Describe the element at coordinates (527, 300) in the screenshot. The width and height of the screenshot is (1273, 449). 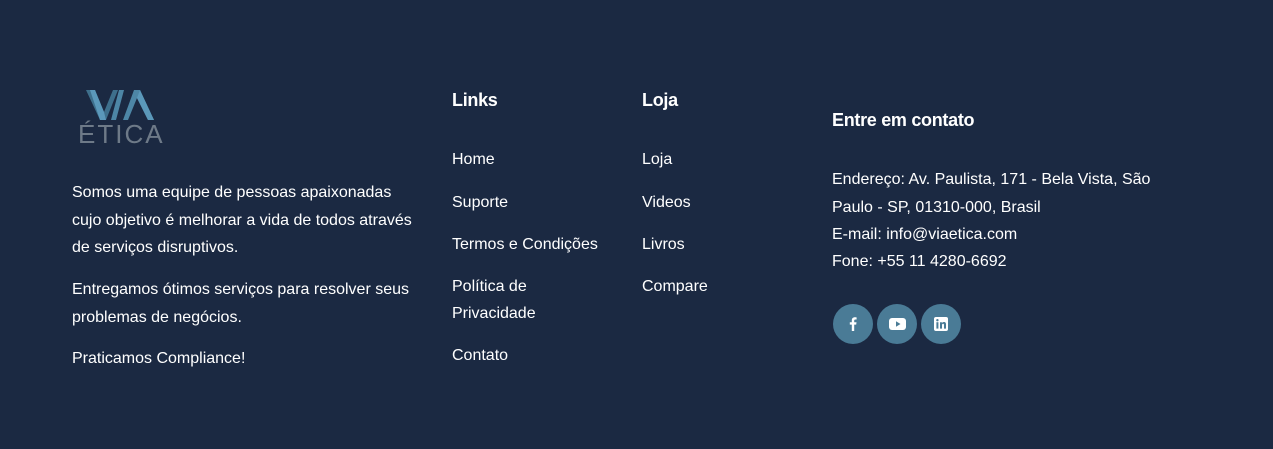
I see `link-privacidade: Política de Privacidade` at that location.